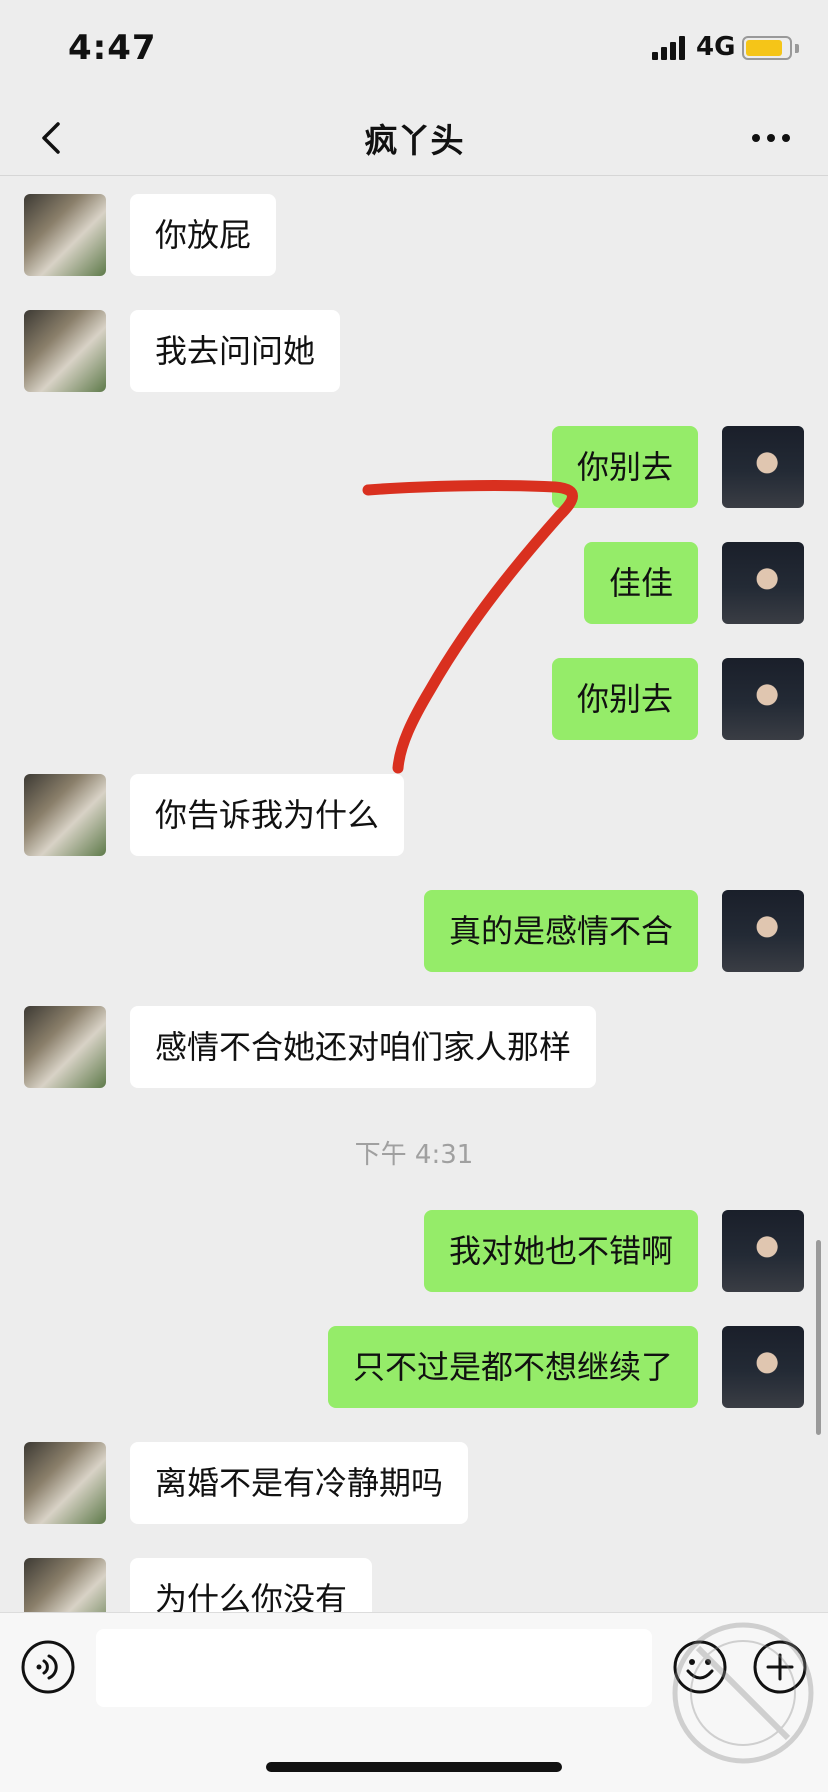 The height and width of the screenshot is (1792, 828). What do you see at coordinates (797, 48) in the screenshot?
I see `battery-tip` at bounding box center [797, 48].